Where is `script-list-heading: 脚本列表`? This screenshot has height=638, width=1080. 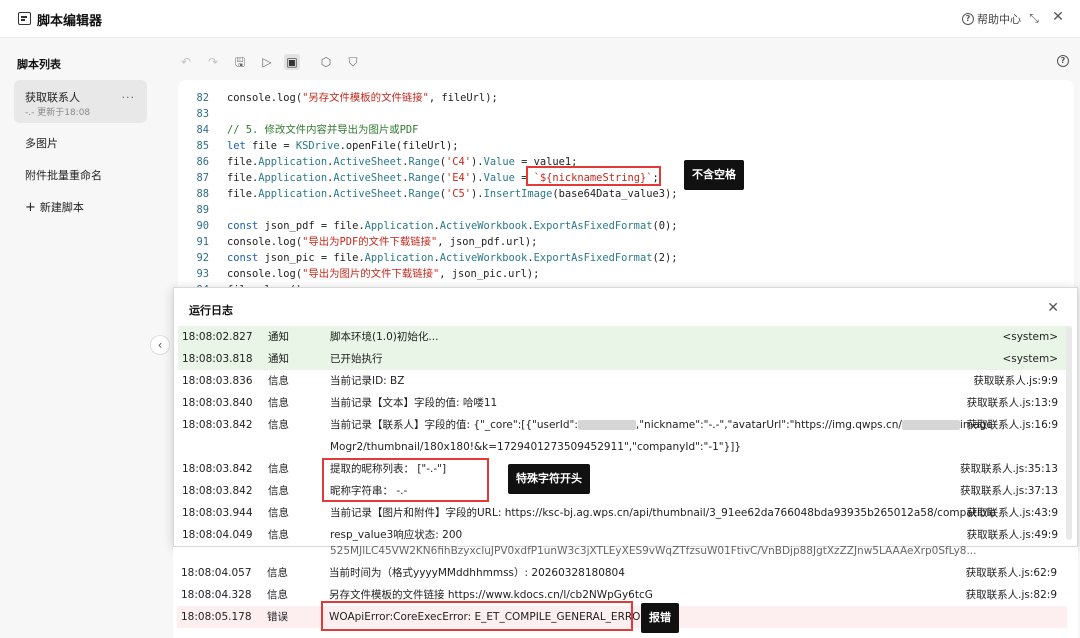 script-list-heading: 脚本列表 is located at coordinates (39, 64).